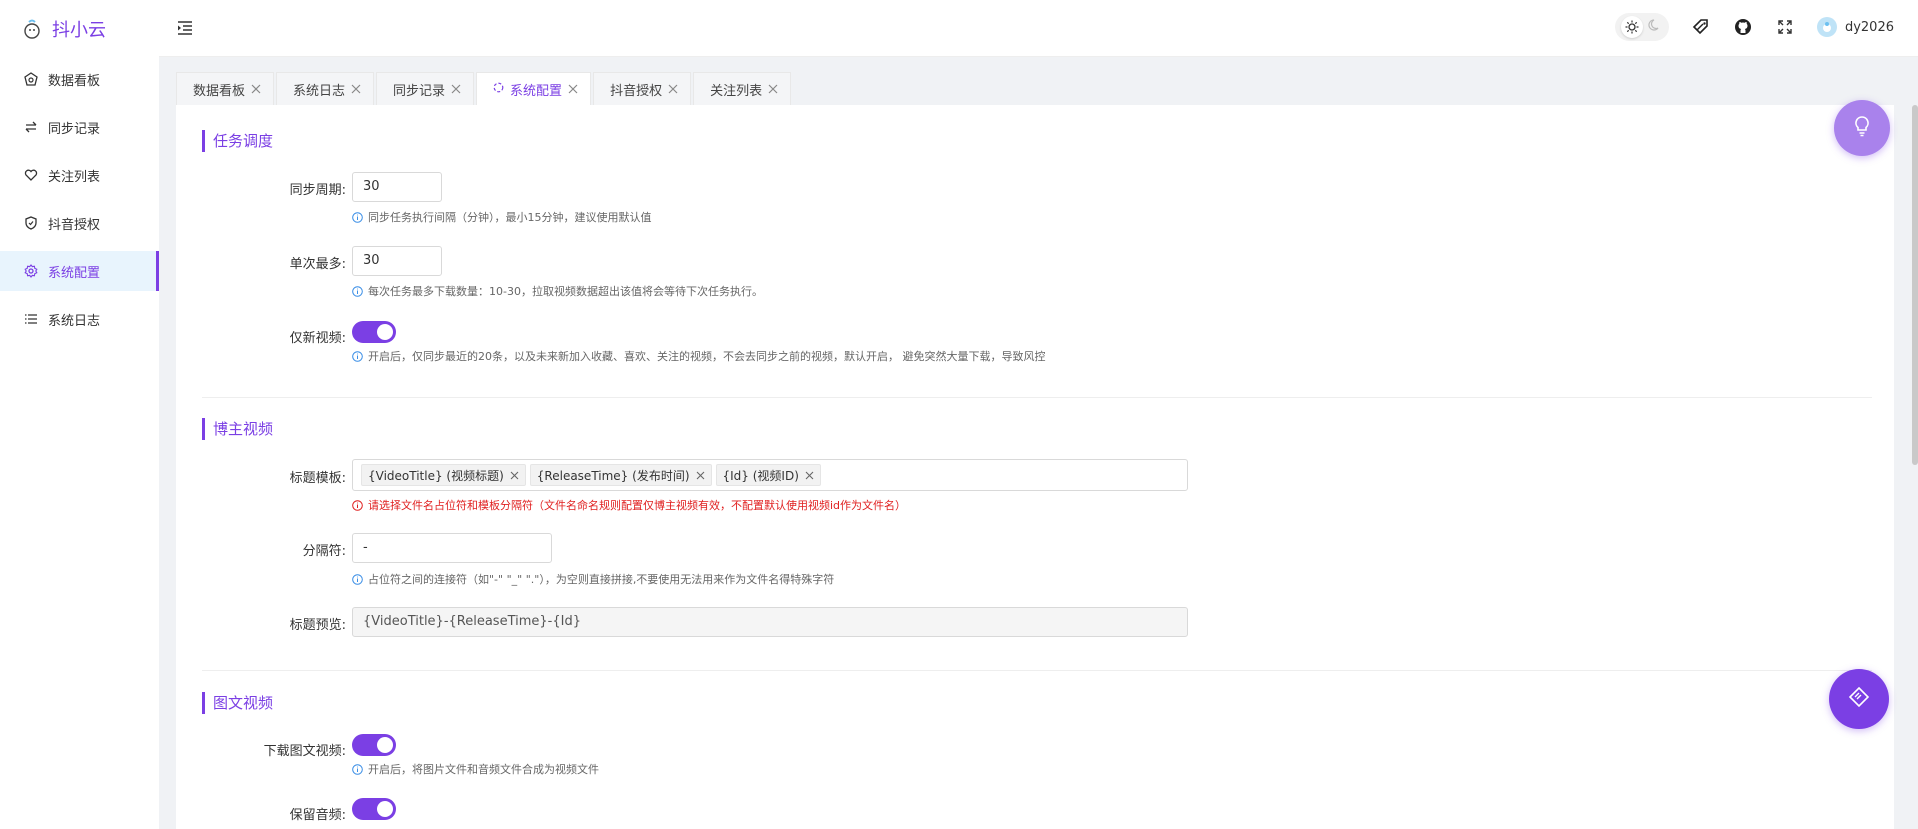  What do you see at coordinates (31, 127) in the screenshot?
I see `sync-icon` at bounding box center [31, 127].